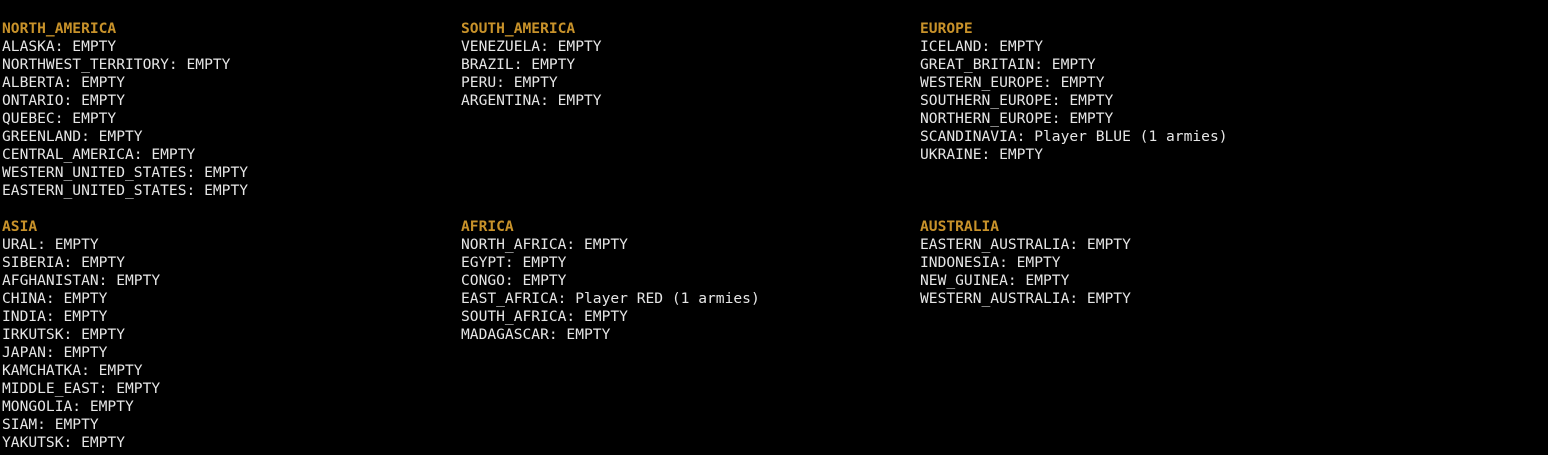 The height and width of the screenshot is (455, 1548). I want to click on territory-line: INDIA: EMPTY, so click(55, 316).